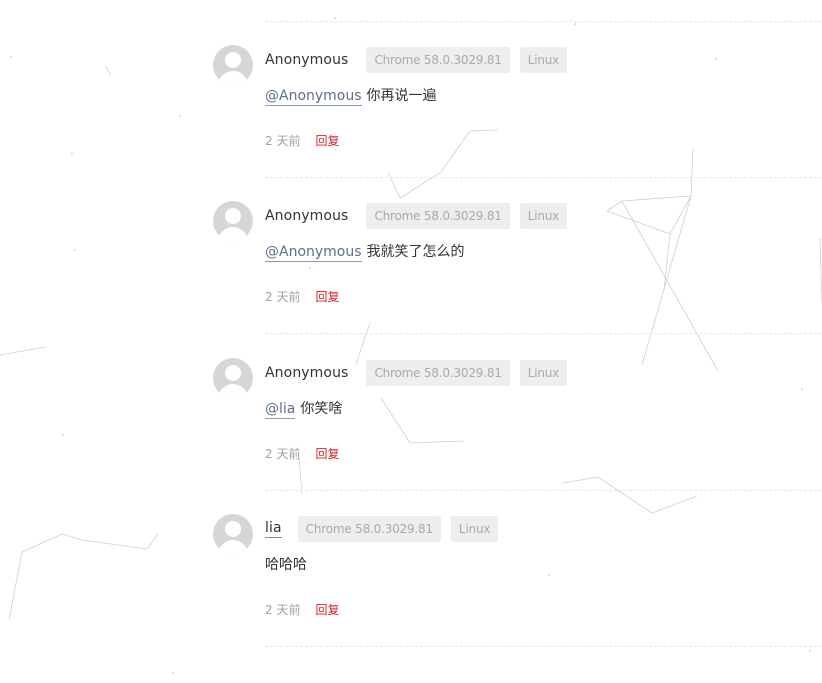 The width and height of the screenshot is (822, 683). What do you see at coordinates (365, 251) in the screenshot?
I see `comment-content: @Anonymous 我就笑了怎么的` at bounding box center [365, 251].